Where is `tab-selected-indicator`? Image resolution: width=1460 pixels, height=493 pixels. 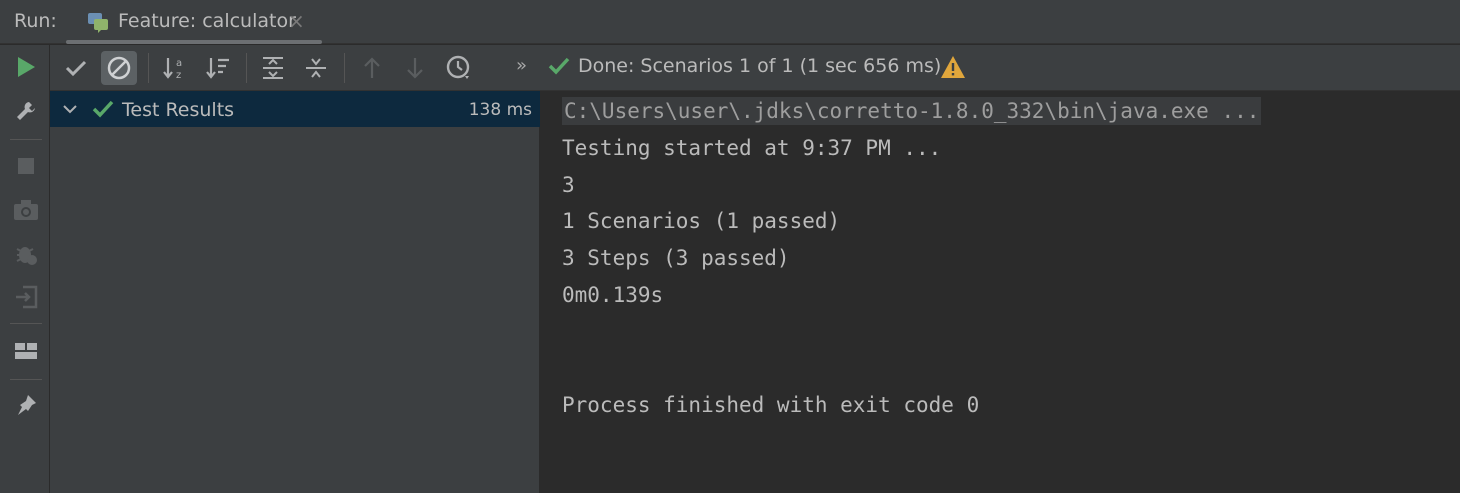
tab-selected-indicator is located at coordinates (194, 42).